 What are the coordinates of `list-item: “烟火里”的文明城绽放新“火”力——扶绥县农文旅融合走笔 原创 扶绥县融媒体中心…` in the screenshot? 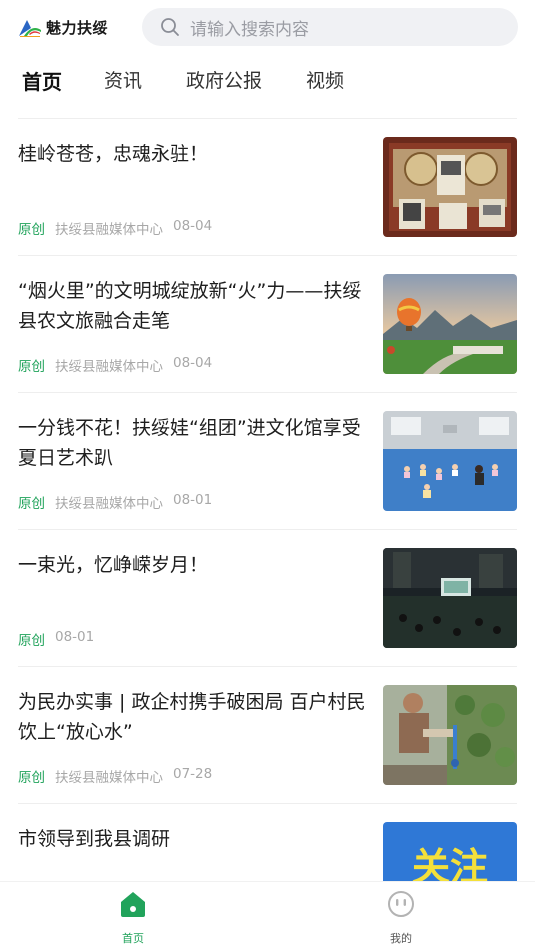 It's located at (267, 323).